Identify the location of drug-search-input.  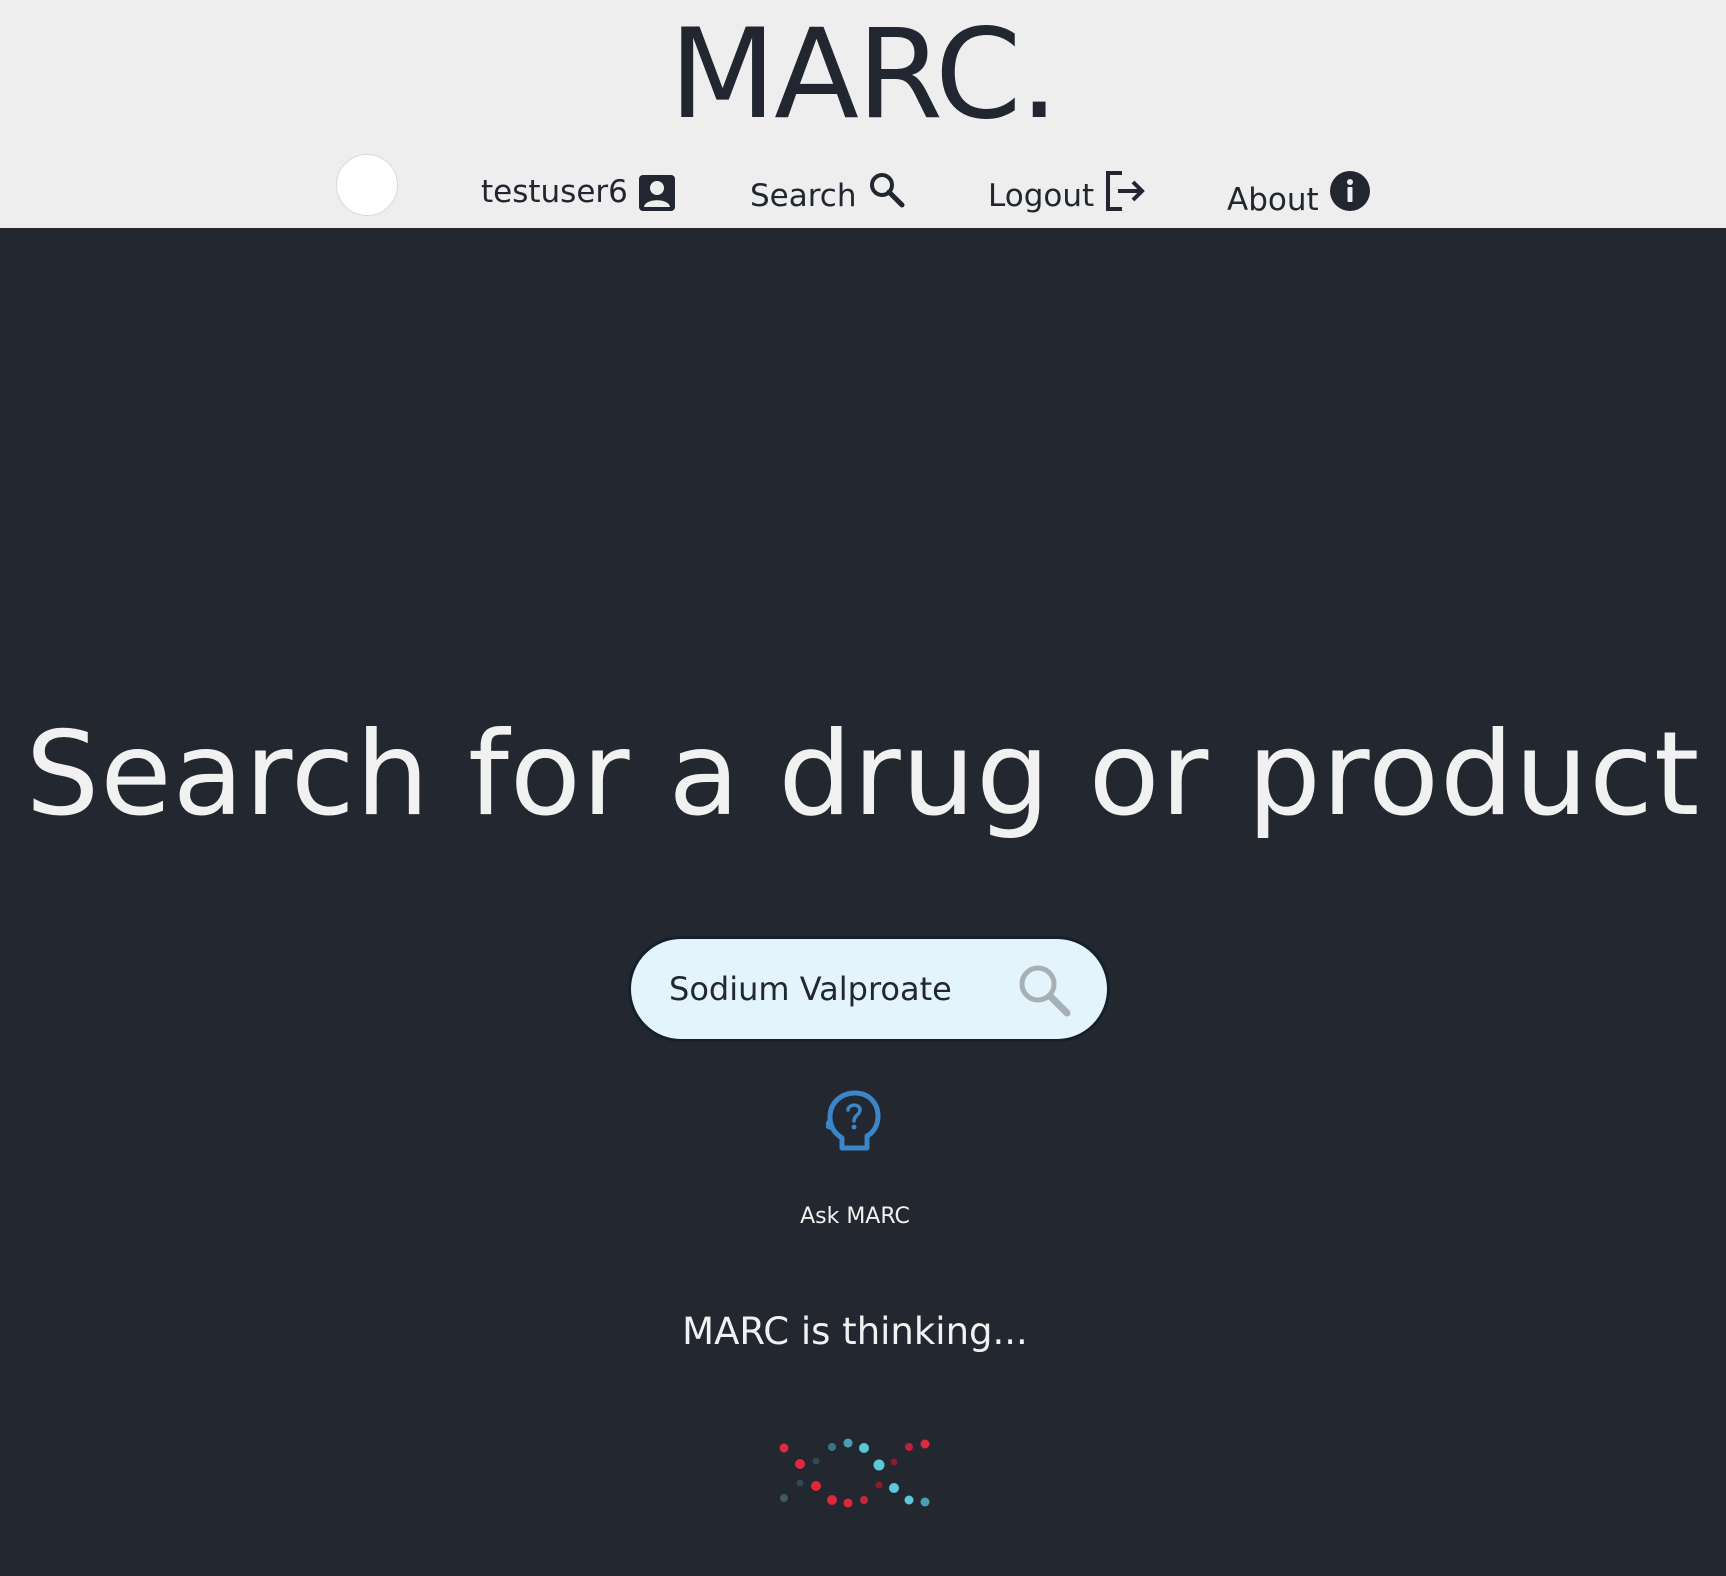
(834, 989).